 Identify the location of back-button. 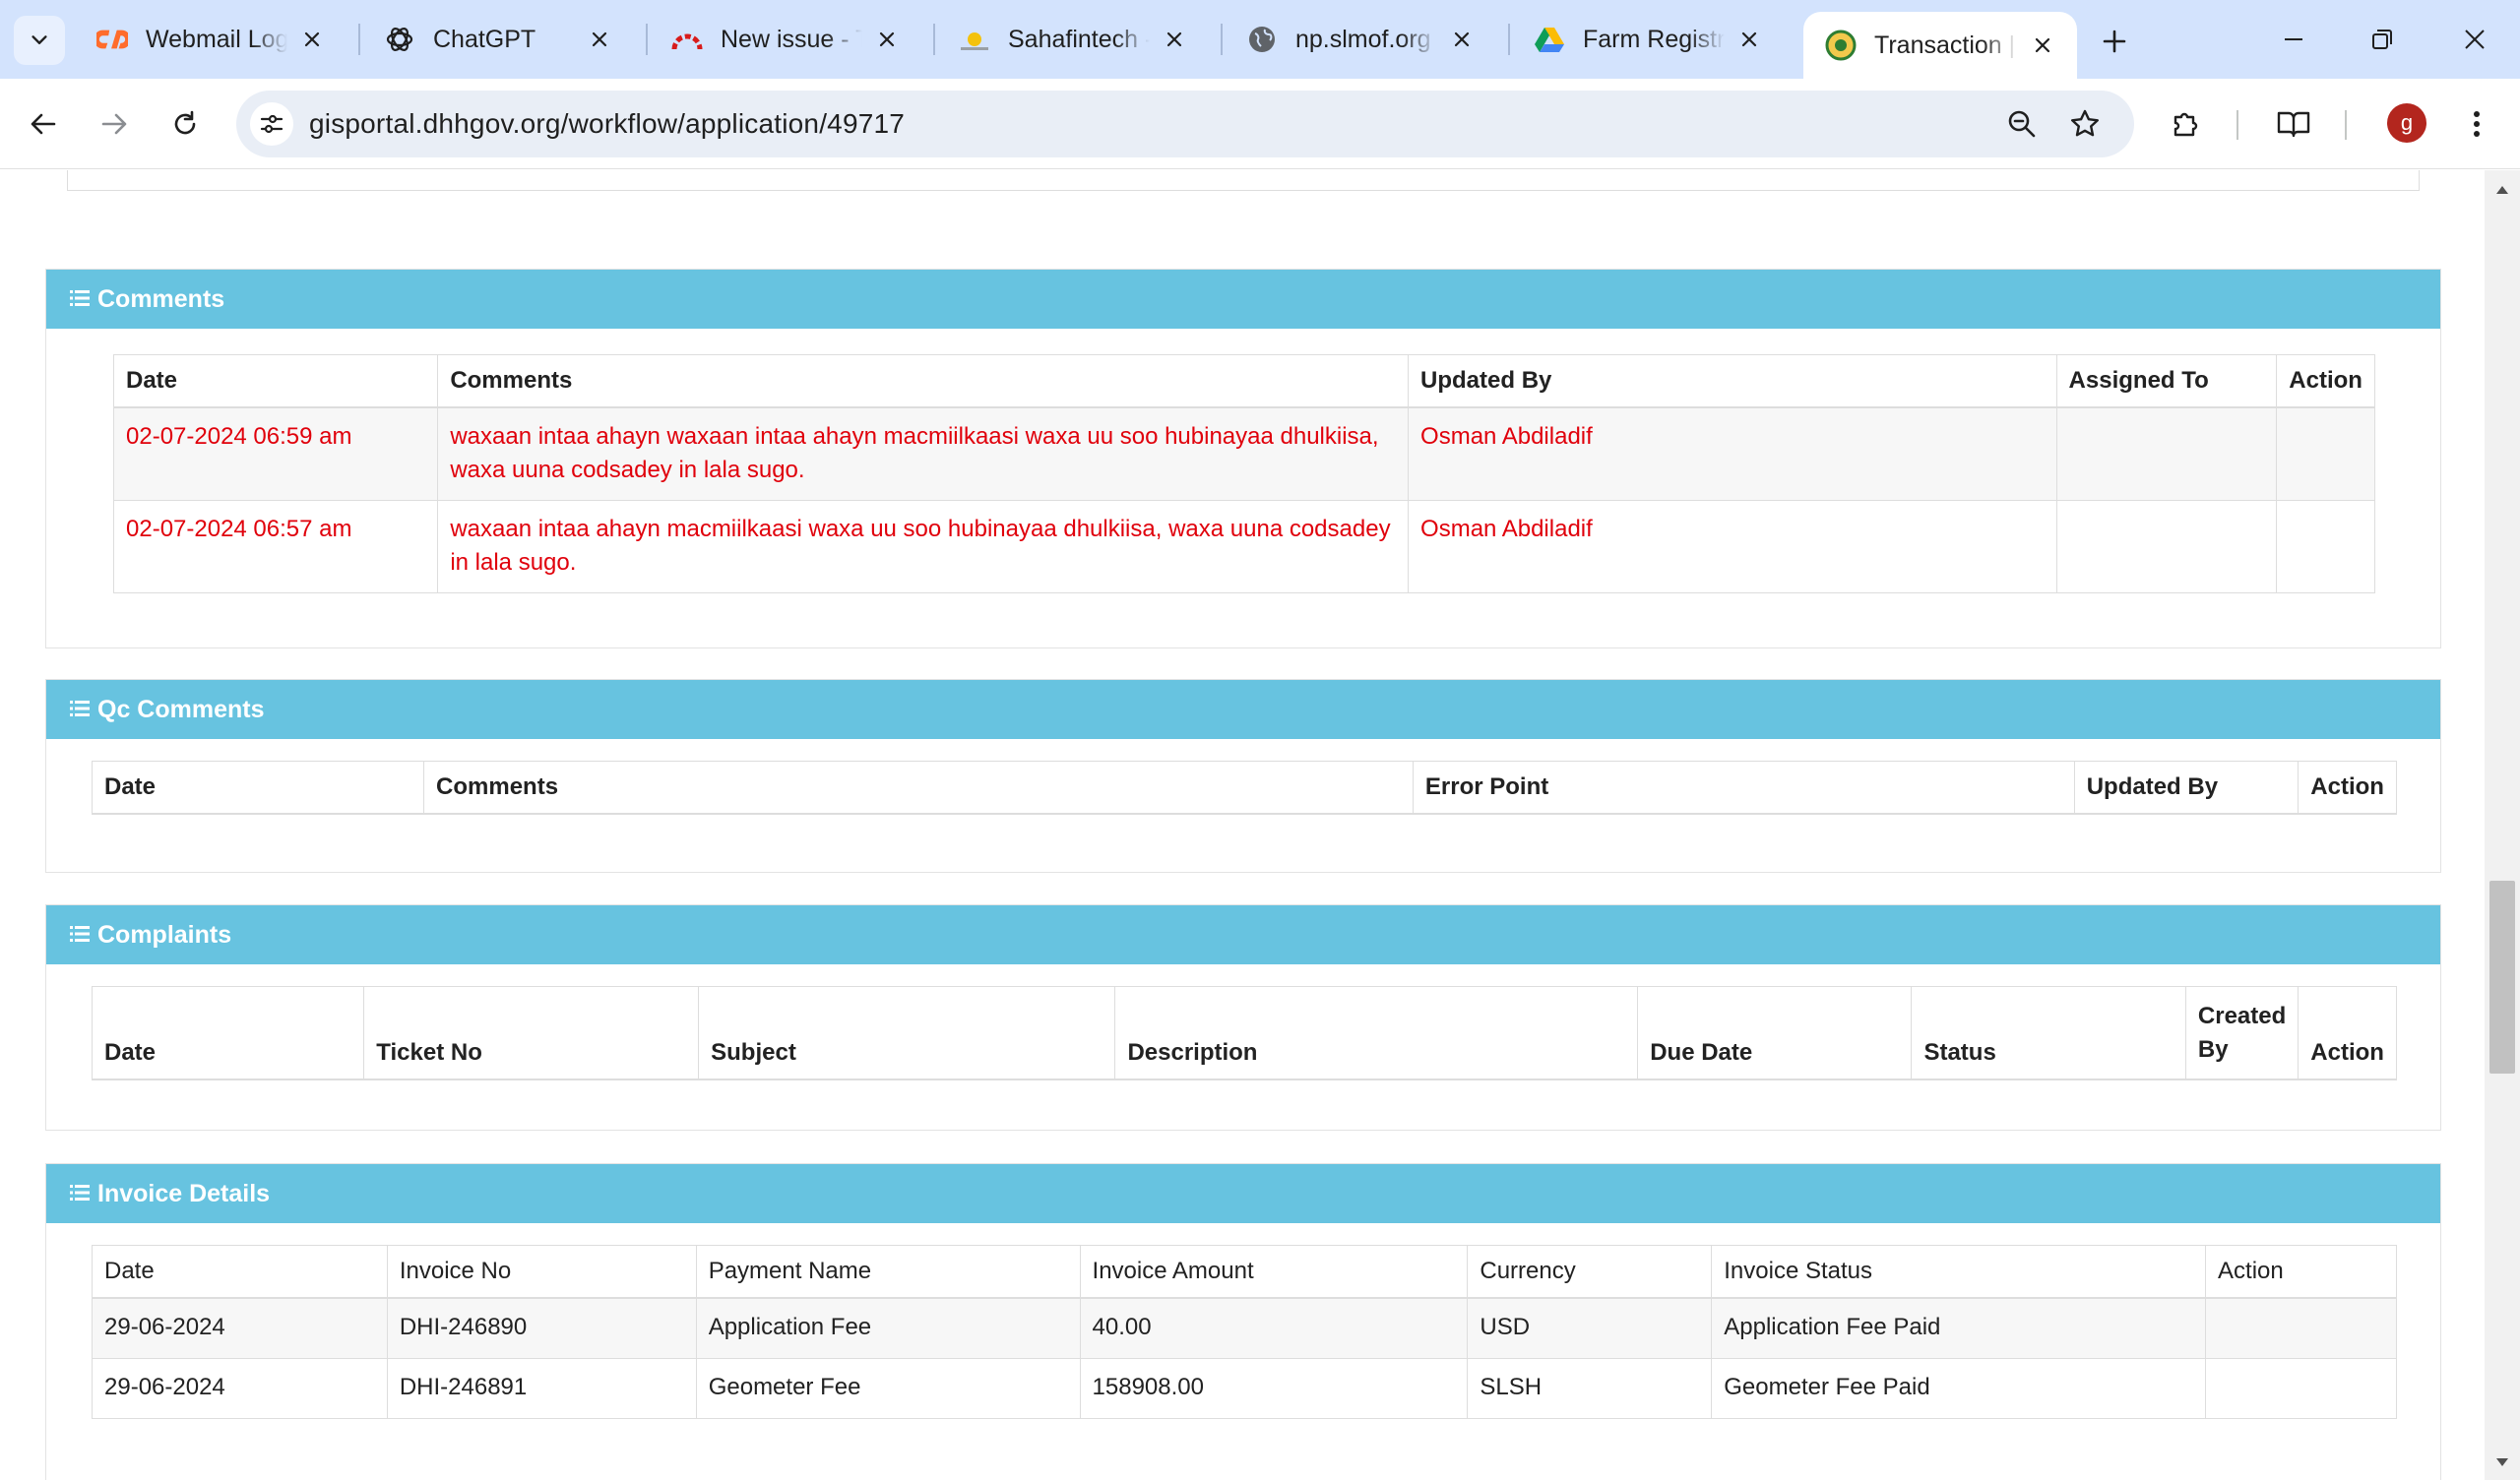
(43, 124).